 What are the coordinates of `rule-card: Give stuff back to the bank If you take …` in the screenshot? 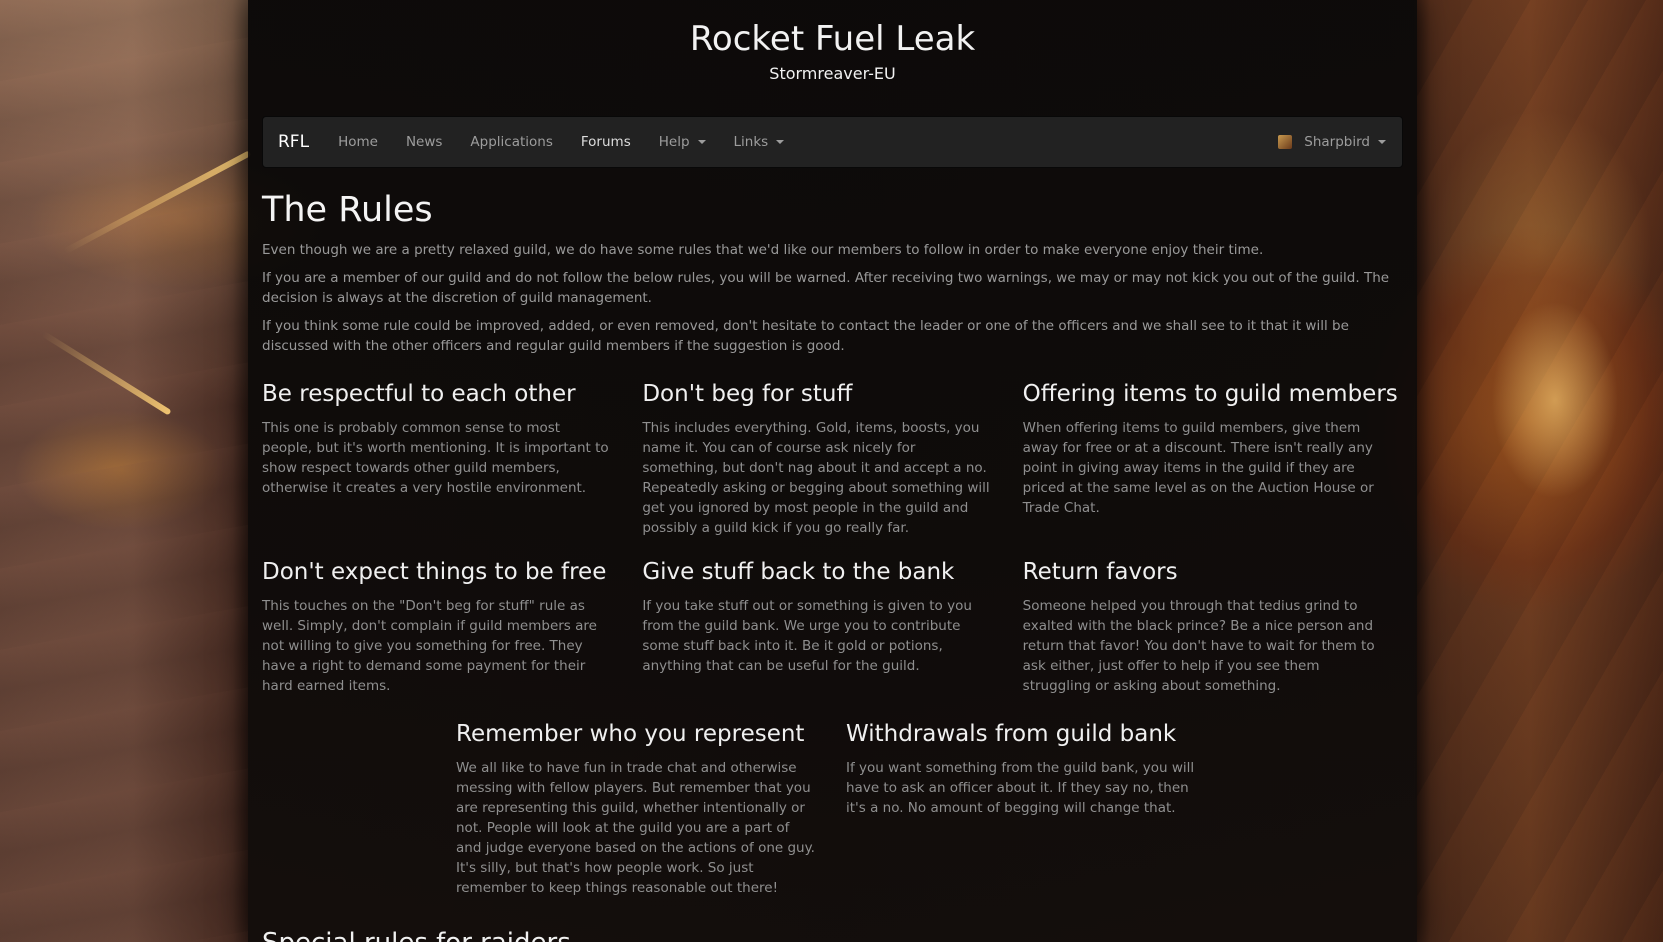 It's located at (832, 627).